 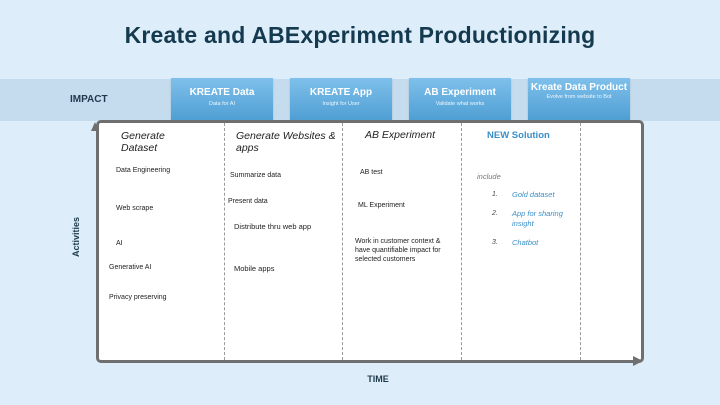 I want to click on list-number: 3., so click(x=495, y=242).